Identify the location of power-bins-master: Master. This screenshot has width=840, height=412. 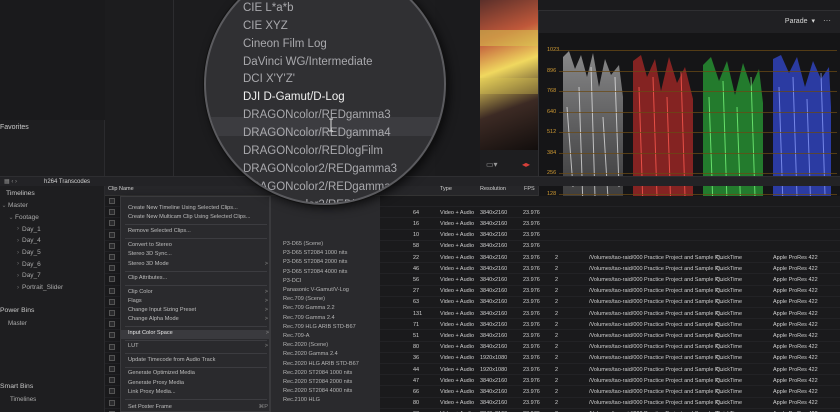
(17, 323).